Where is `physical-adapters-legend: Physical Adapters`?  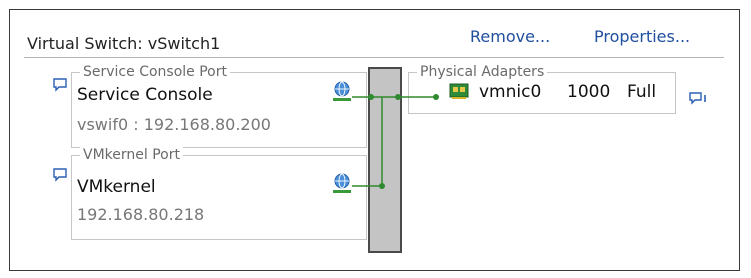
physical-adapters-legend: Physical Adapters is located at coordinates (482, 72).